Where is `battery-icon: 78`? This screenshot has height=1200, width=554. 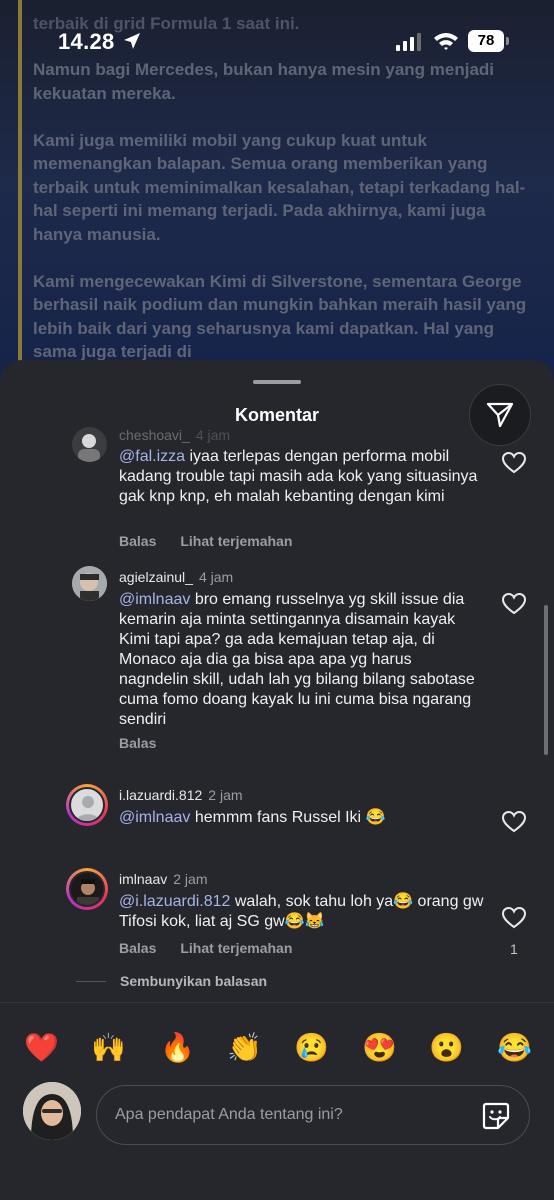 battery-icon: 78 is located at coordinates (486, 41).